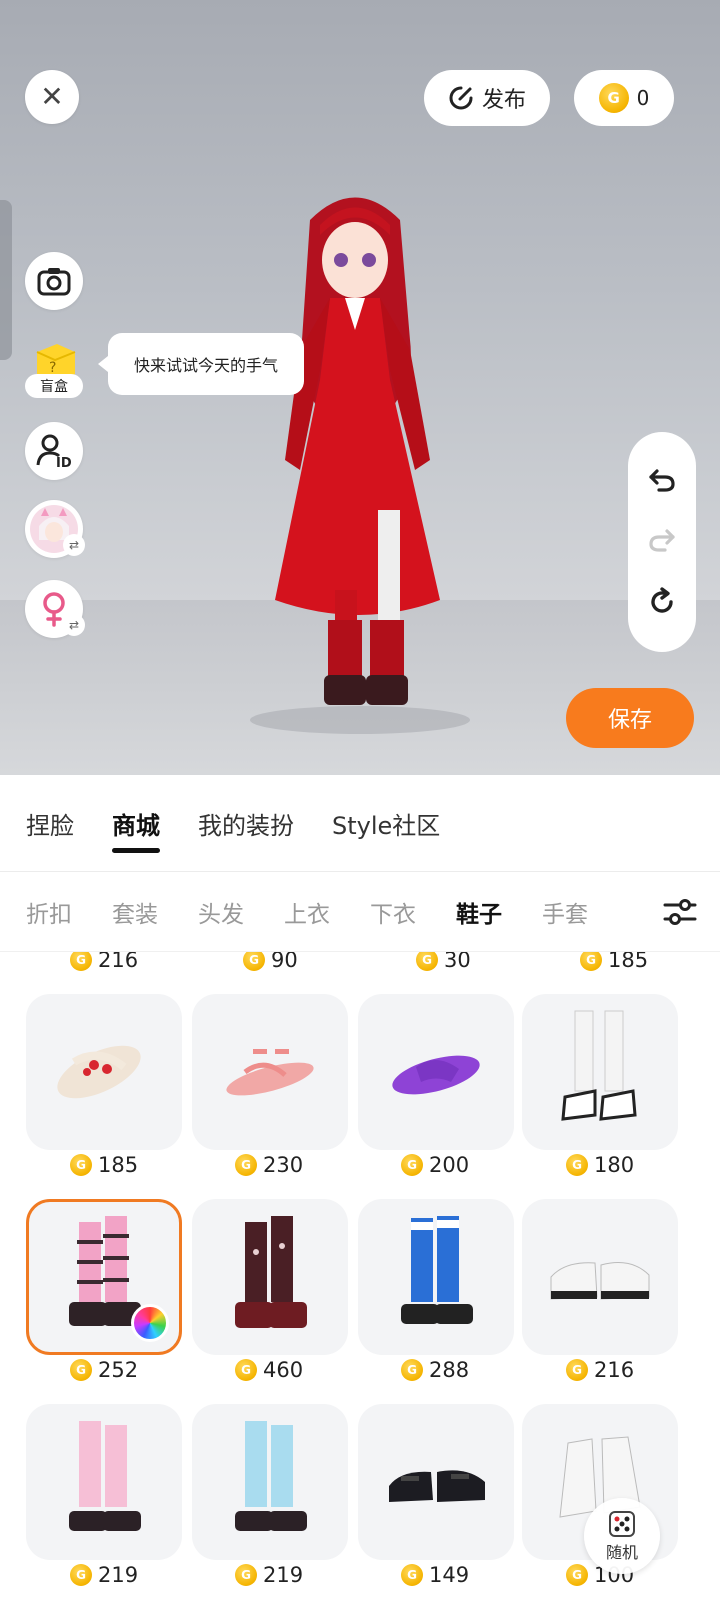 The width and height of the screenshot is (720, 1612). What do you see at coordinates (270, 962) in the screenshot?
I see `price-label: G 90` at bounding box center [270, 962].